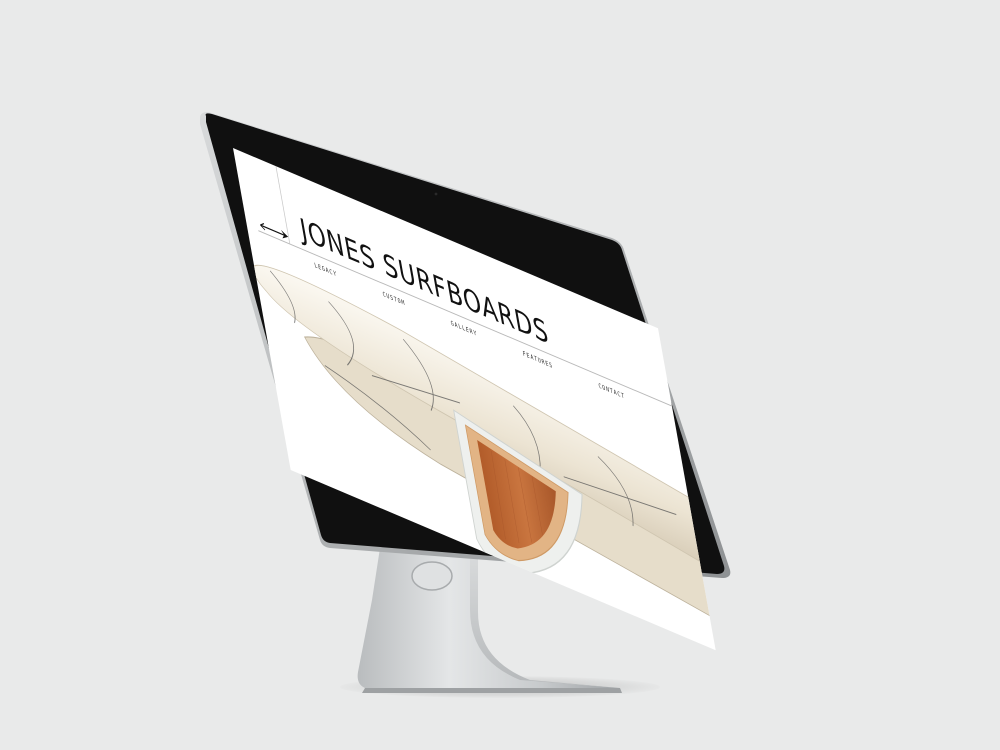  Describe the element at coordinates (394, 299) in the screenshot. I see `nav-custom: CUSTOM` at that location.